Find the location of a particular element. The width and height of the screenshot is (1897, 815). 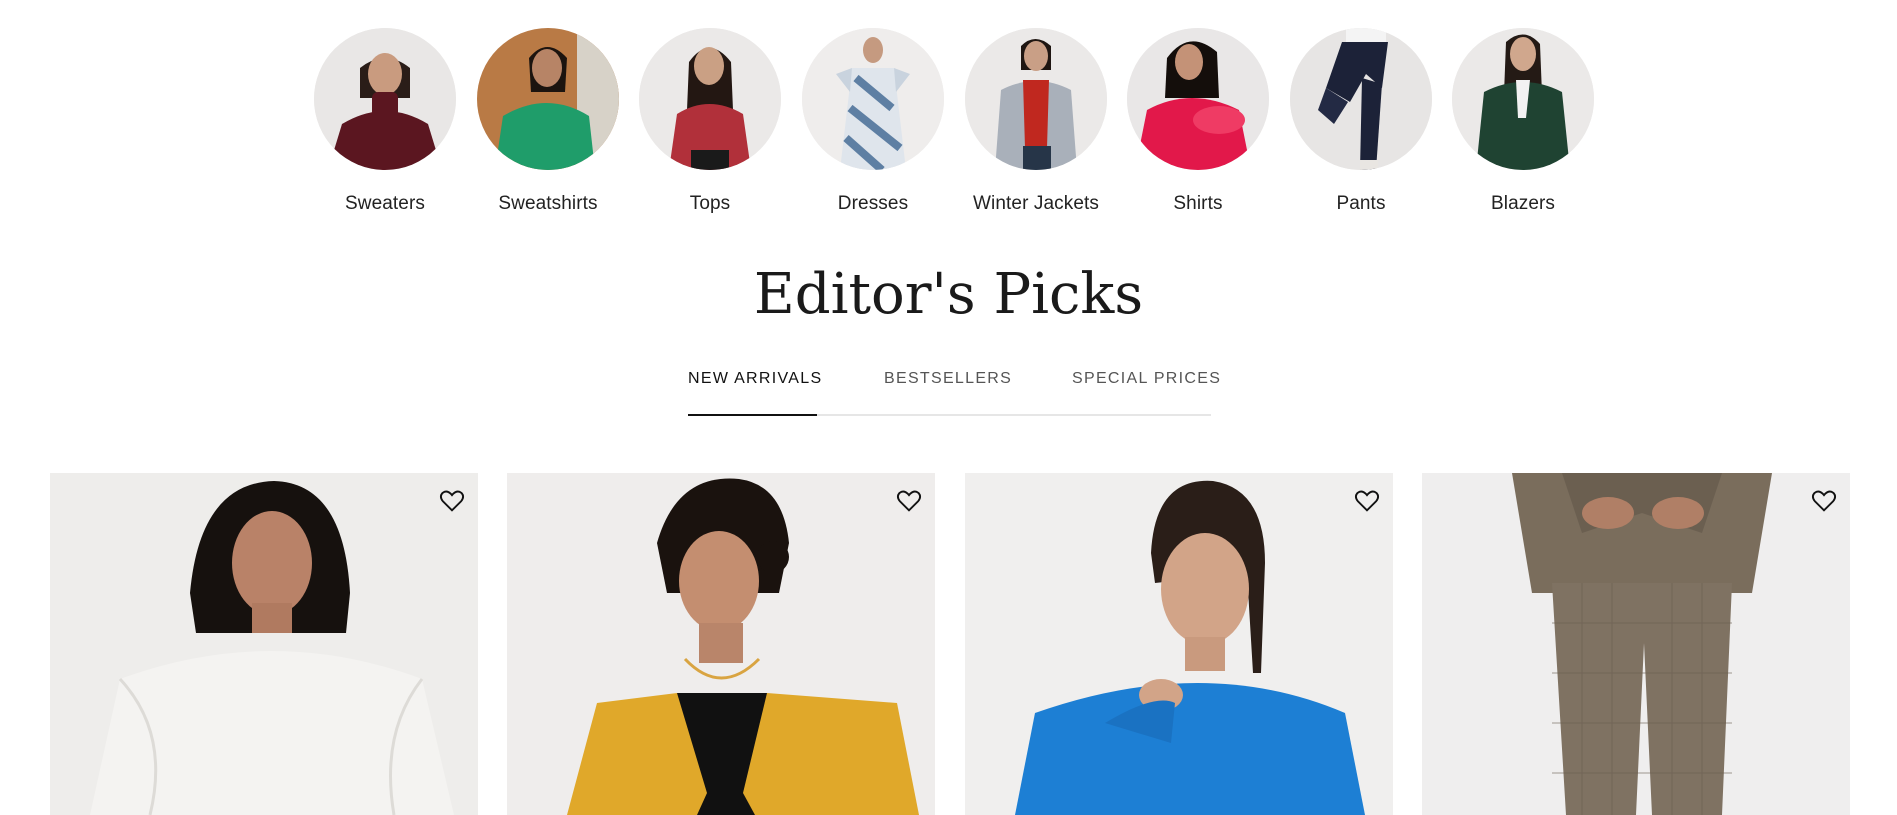

sweatshirt-model-photo is located at coordinates (548, 99).